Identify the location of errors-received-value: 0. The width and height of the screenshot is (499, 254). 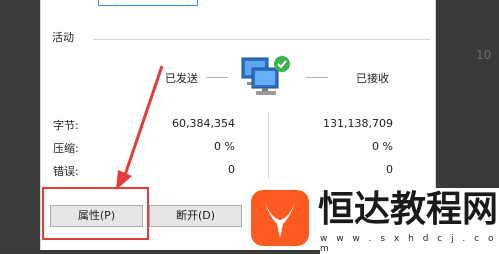
(389, 169).